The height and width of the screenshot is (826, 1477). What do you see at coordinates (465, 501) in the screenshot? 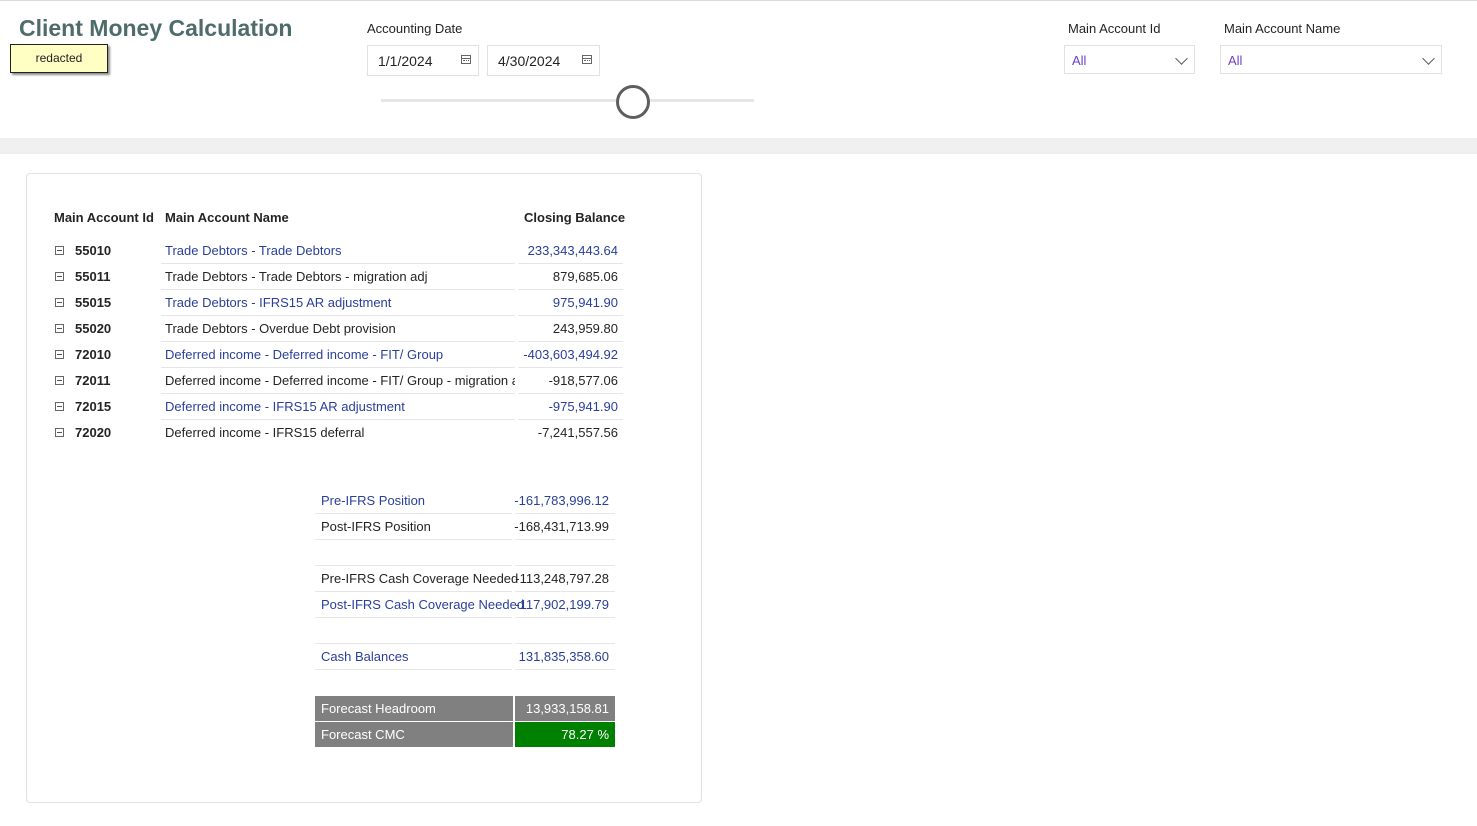
I see `summary-row-pre-ifrs-position: Pre-IFRS Position -161,783,996.12` at bounding box center [465, 501].